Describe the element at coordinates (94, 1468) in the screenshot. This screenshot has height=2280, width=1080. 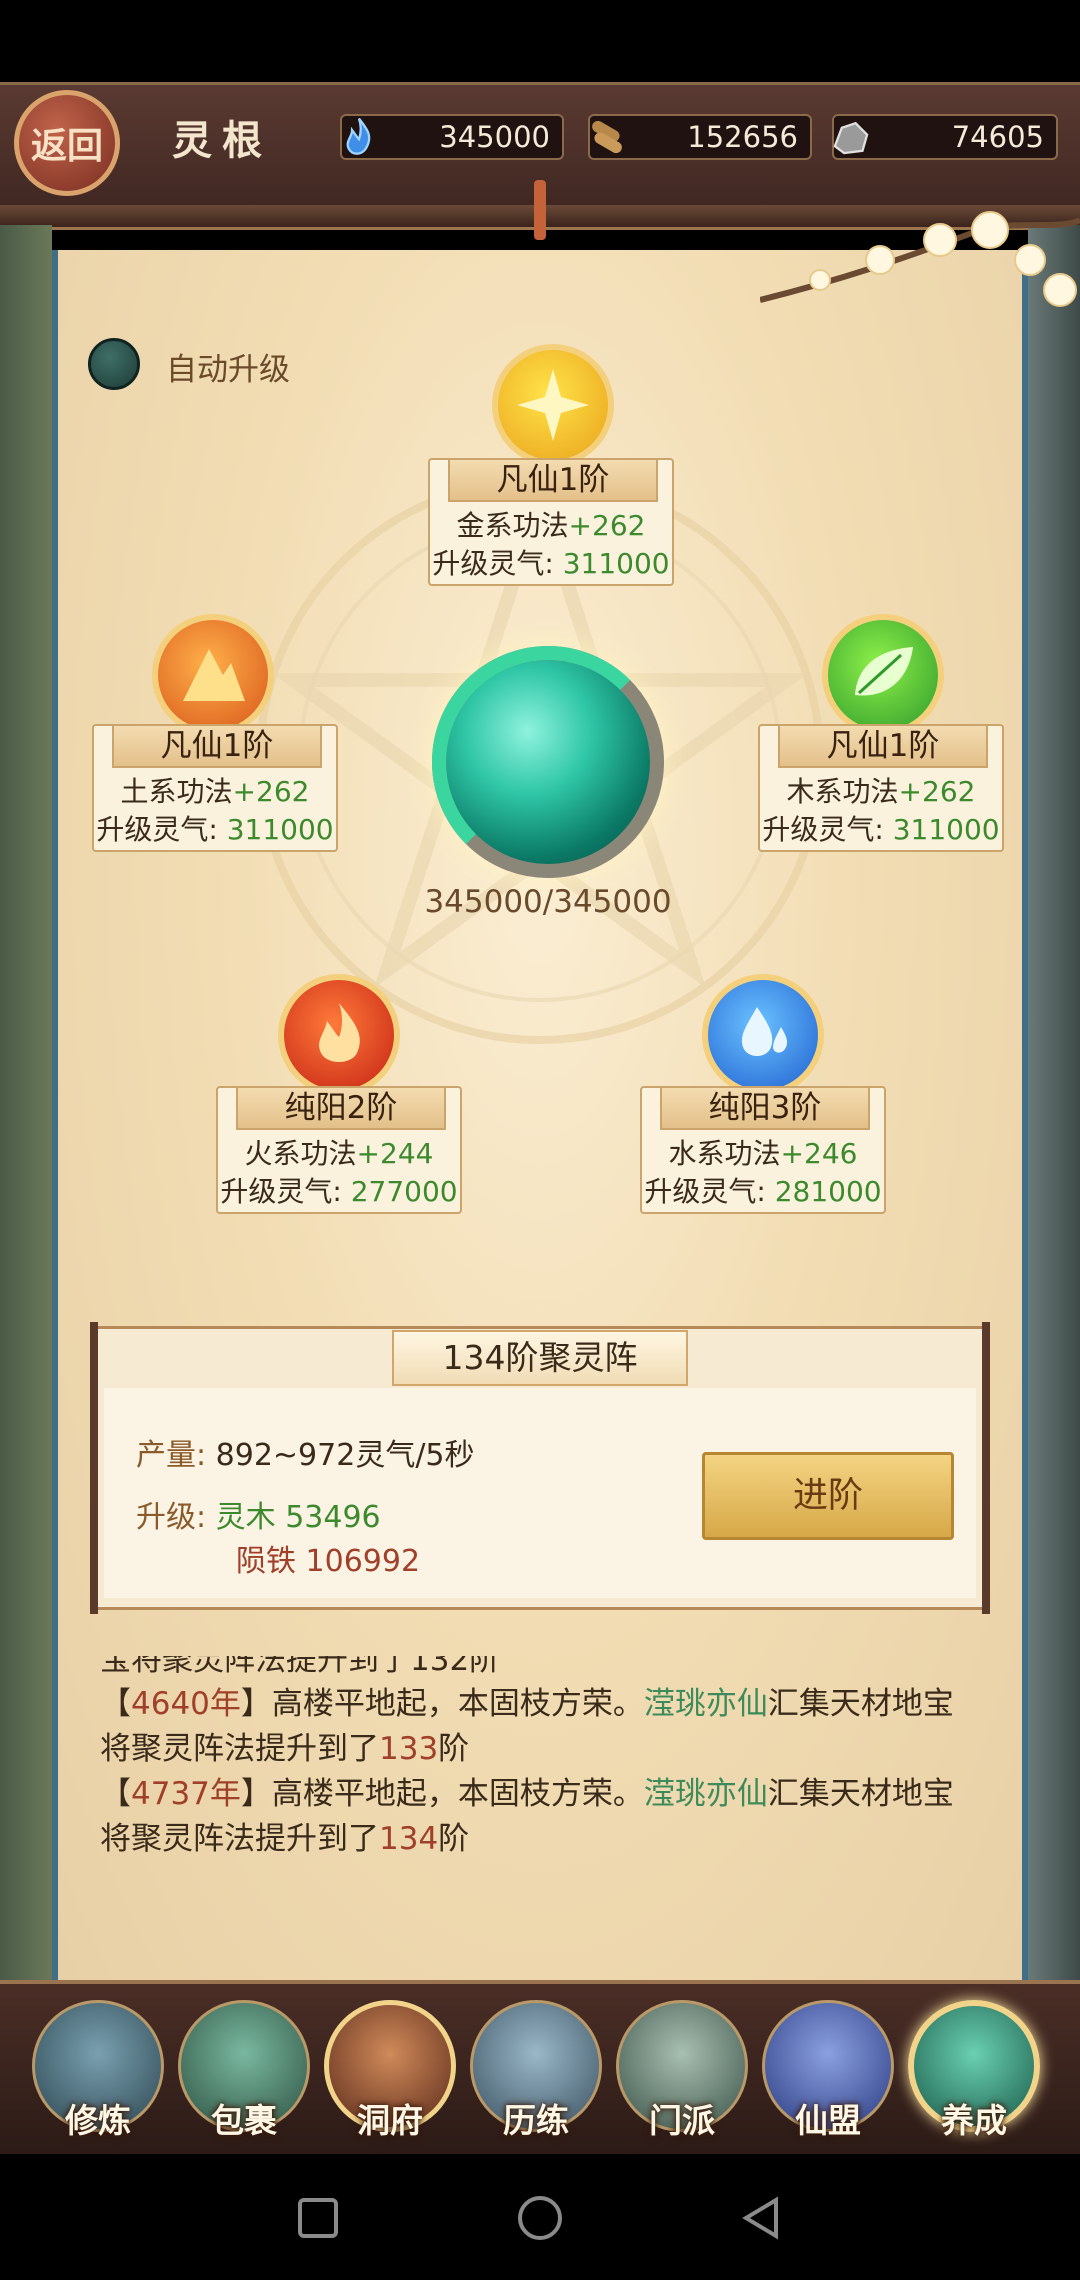
I see `array-scroll-left` at that location.